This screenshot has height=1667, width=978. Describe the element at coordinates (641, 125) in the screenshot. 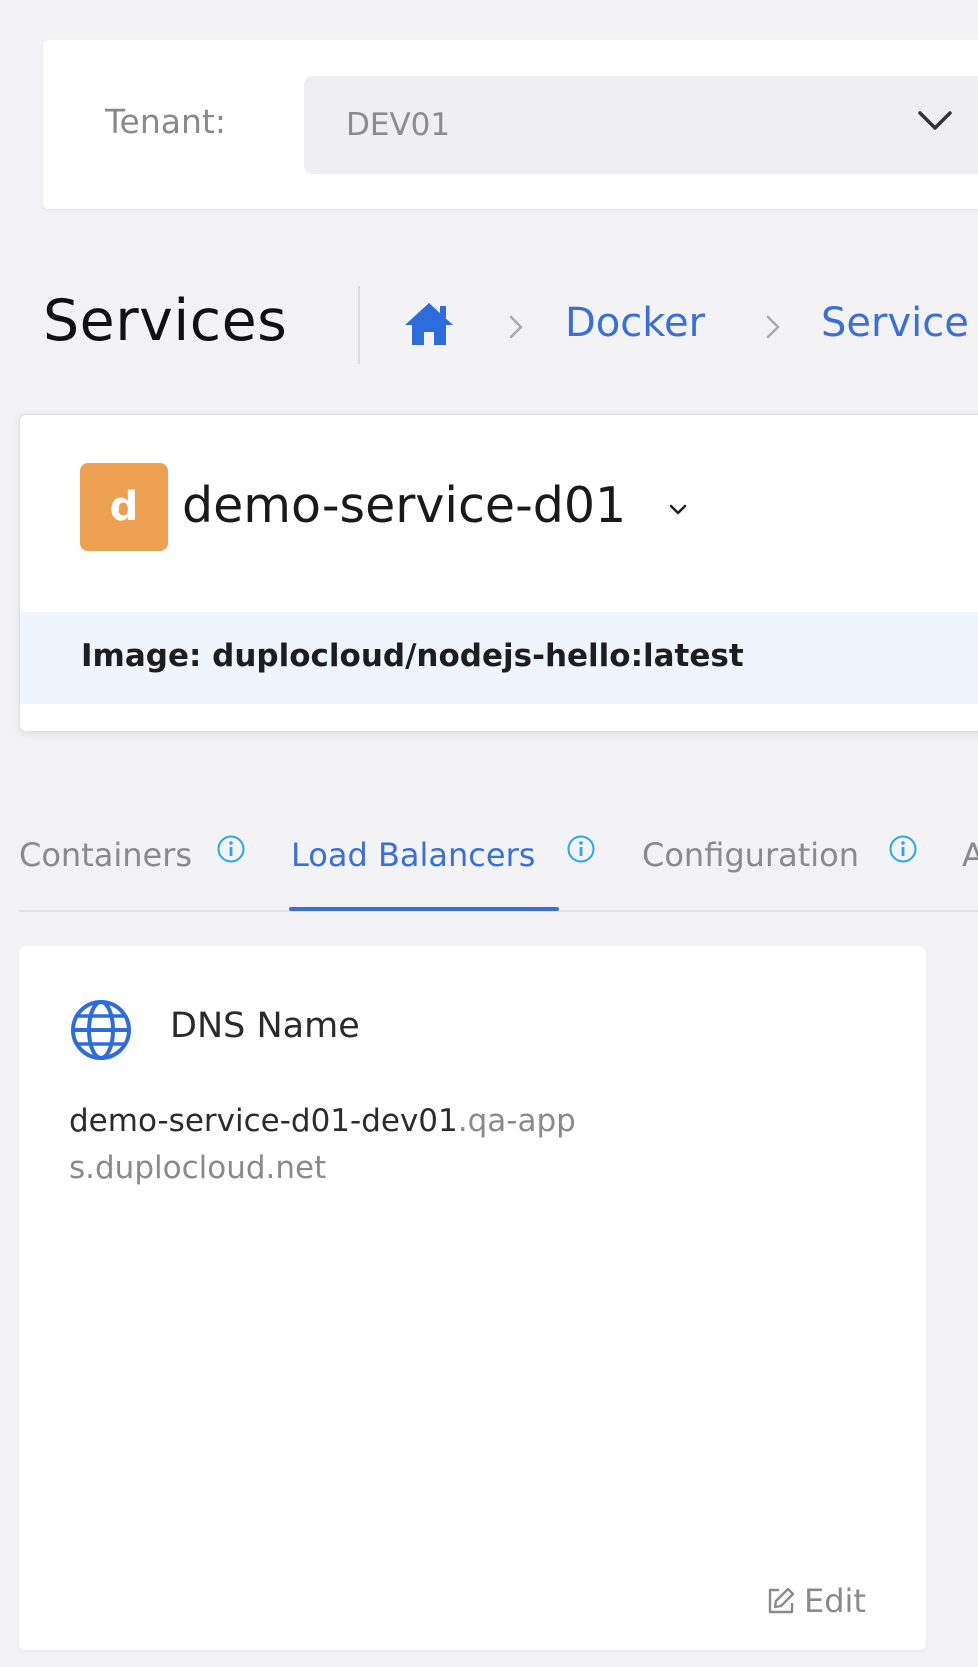

I see `tenant-select: DEV01` at that location.